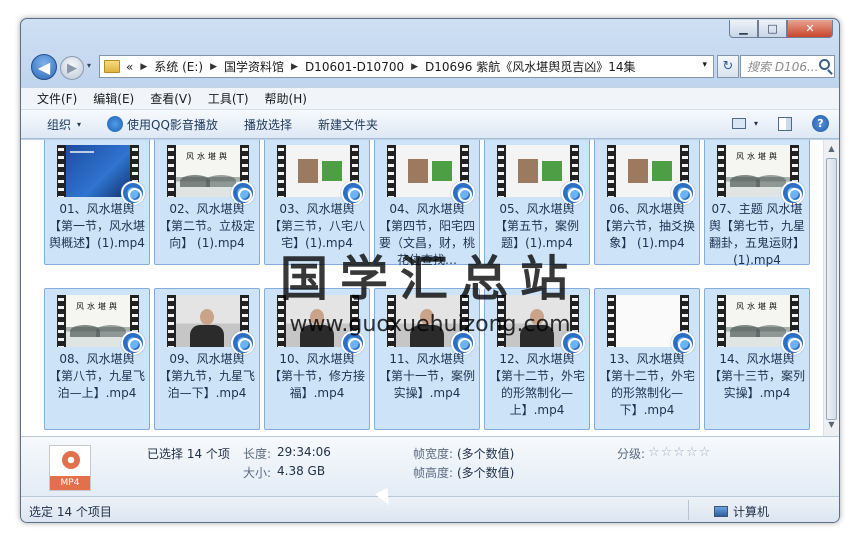 Image resolution: width=860 pixels, height=543 pixels. What do you see at coordinates (743, 29) in the screenshot?
I see `minimize-button: ▁` at bounding box center [743, 29].